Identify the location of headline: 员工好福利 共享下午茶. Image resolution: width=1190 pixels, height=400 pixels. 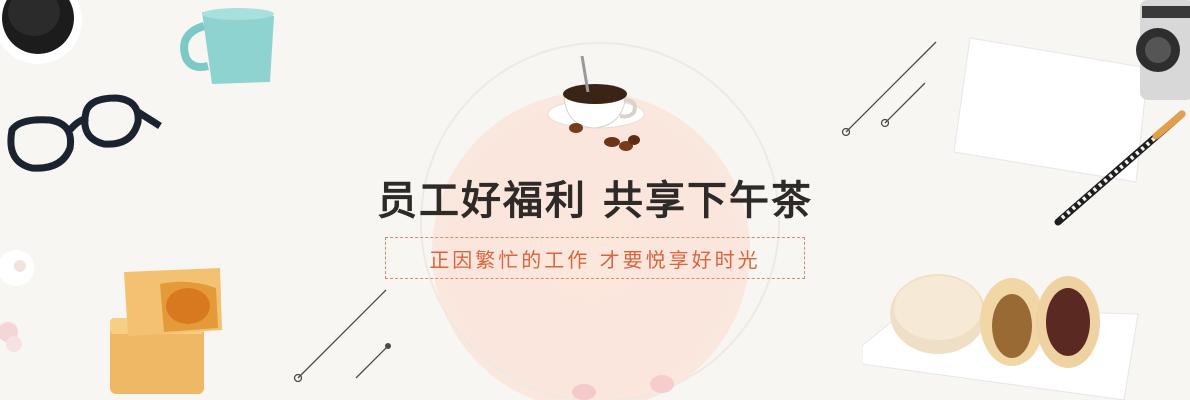
(595, 200).